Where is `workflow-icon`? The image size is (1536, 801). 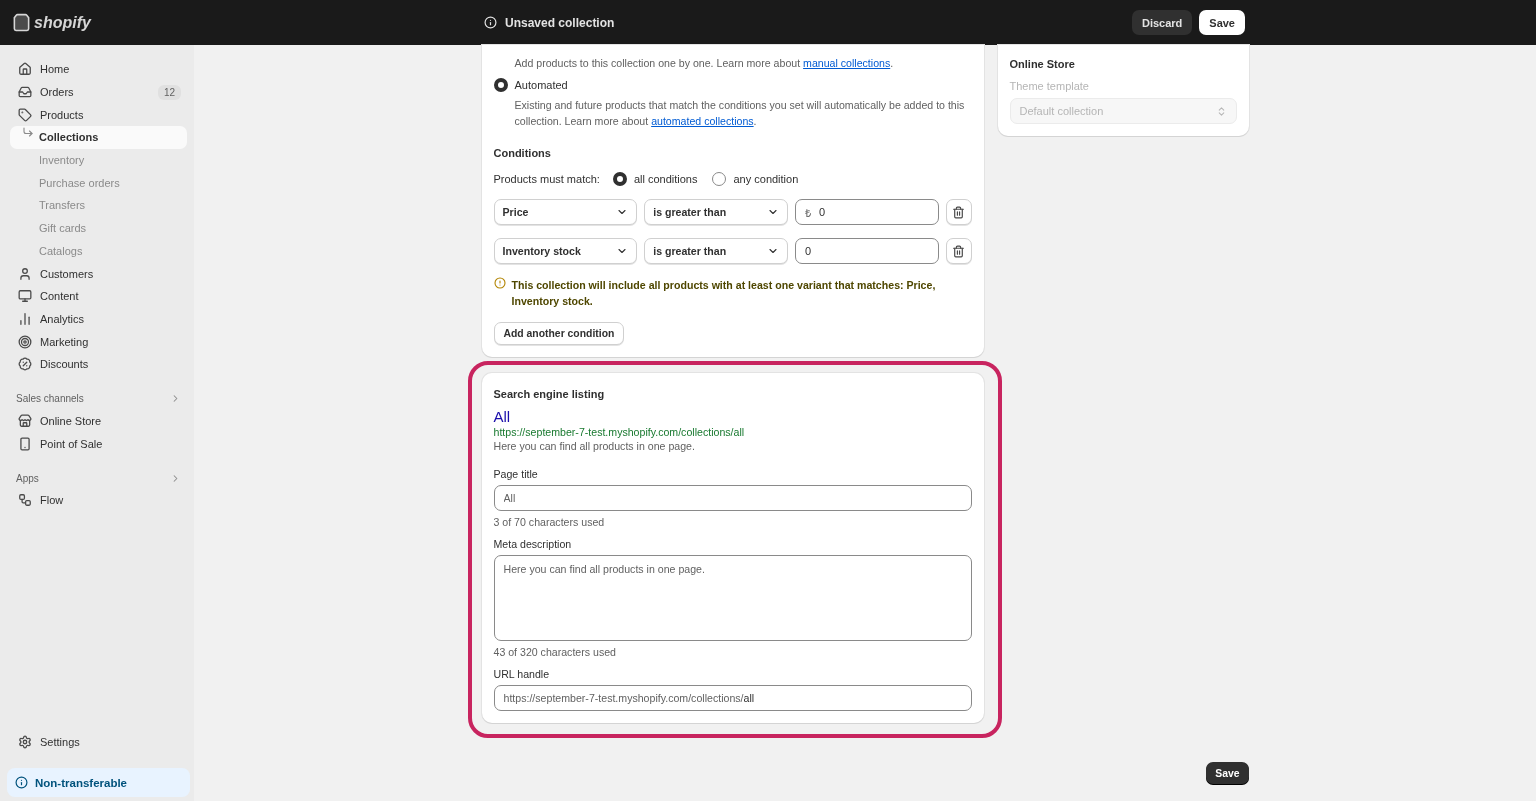 workflow-icon is located at coordinates (25, 500).